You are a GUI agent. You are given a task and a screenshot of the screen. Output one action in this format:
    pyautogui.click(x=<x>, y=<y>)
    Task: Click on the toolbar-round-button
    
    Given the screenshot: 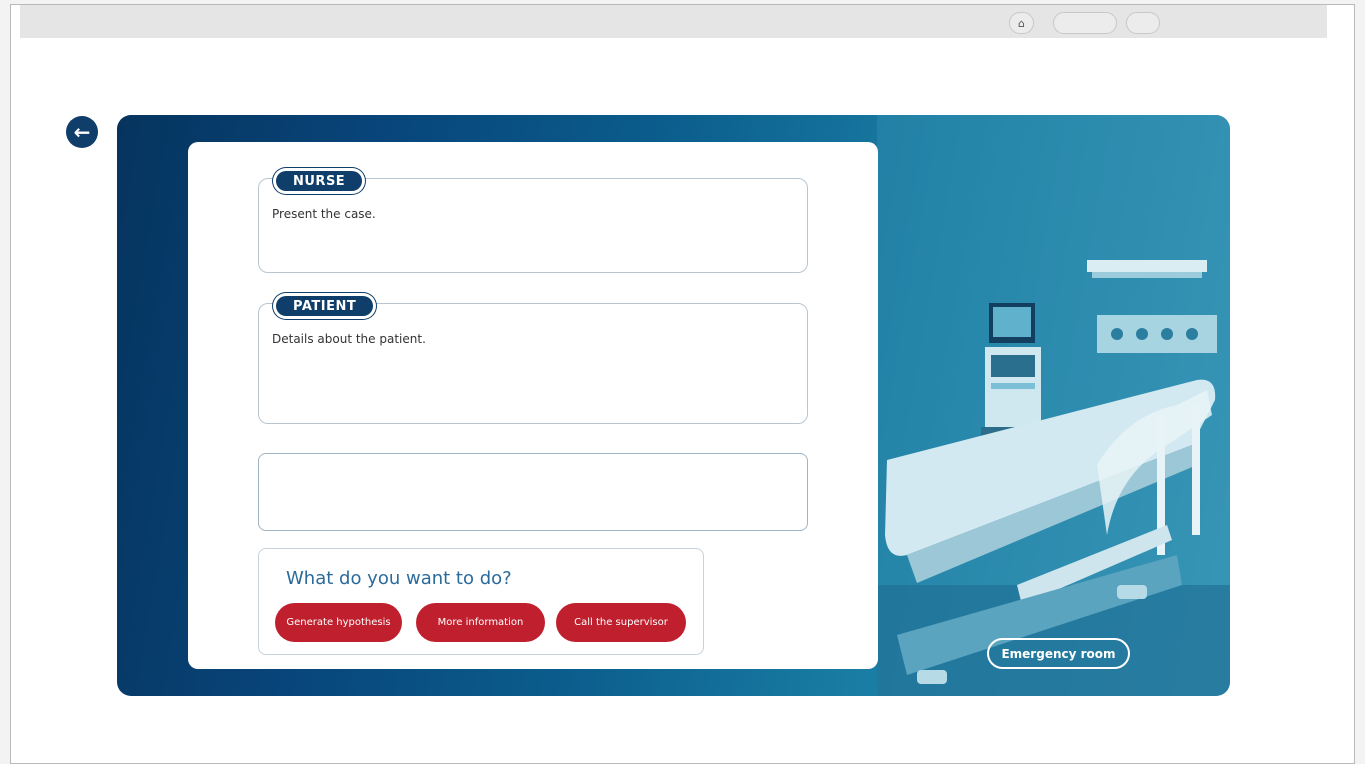 What is the action you would take?
    pyautogui.click(x=1143, y=23)
    